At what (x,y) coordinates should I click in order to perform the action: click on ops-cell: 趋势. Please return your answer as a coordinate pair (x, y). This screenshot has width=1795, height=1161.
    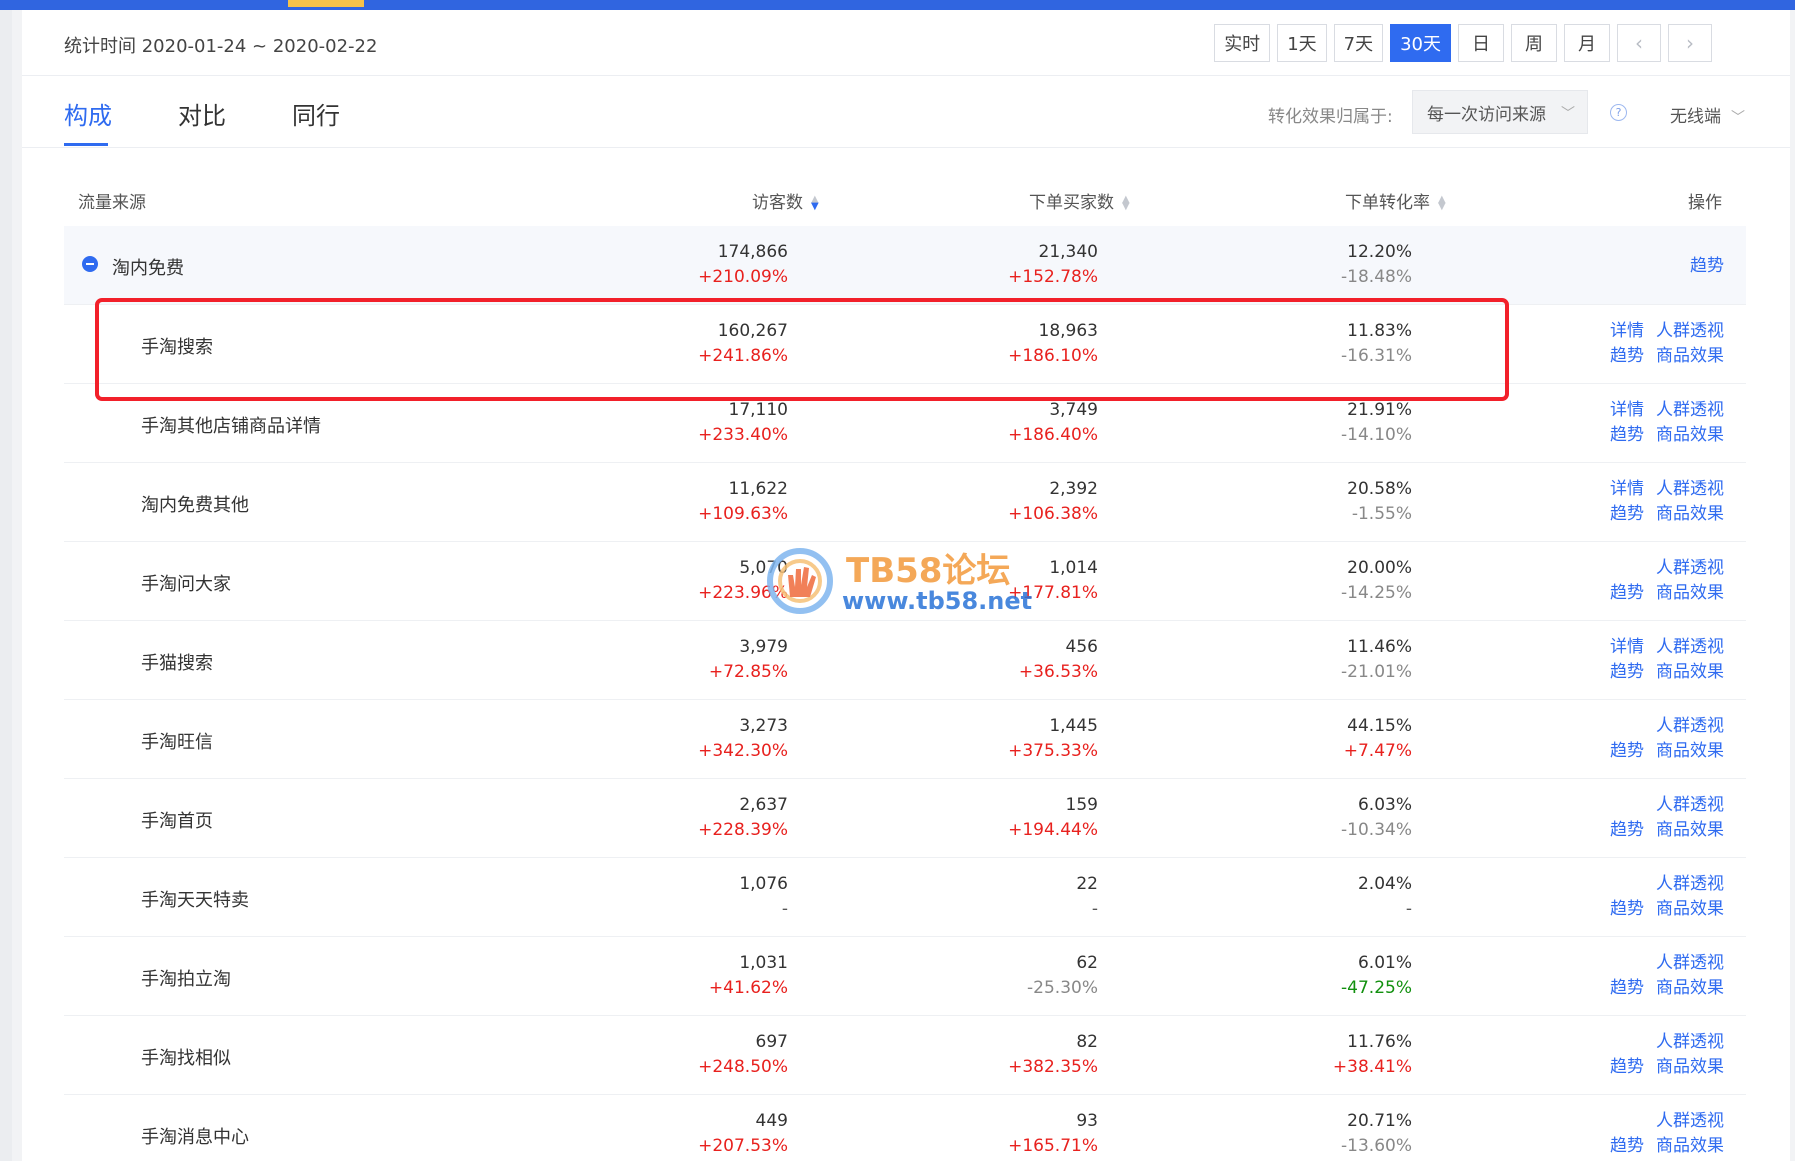
    Looking at the image, I should click on (1662, 265).